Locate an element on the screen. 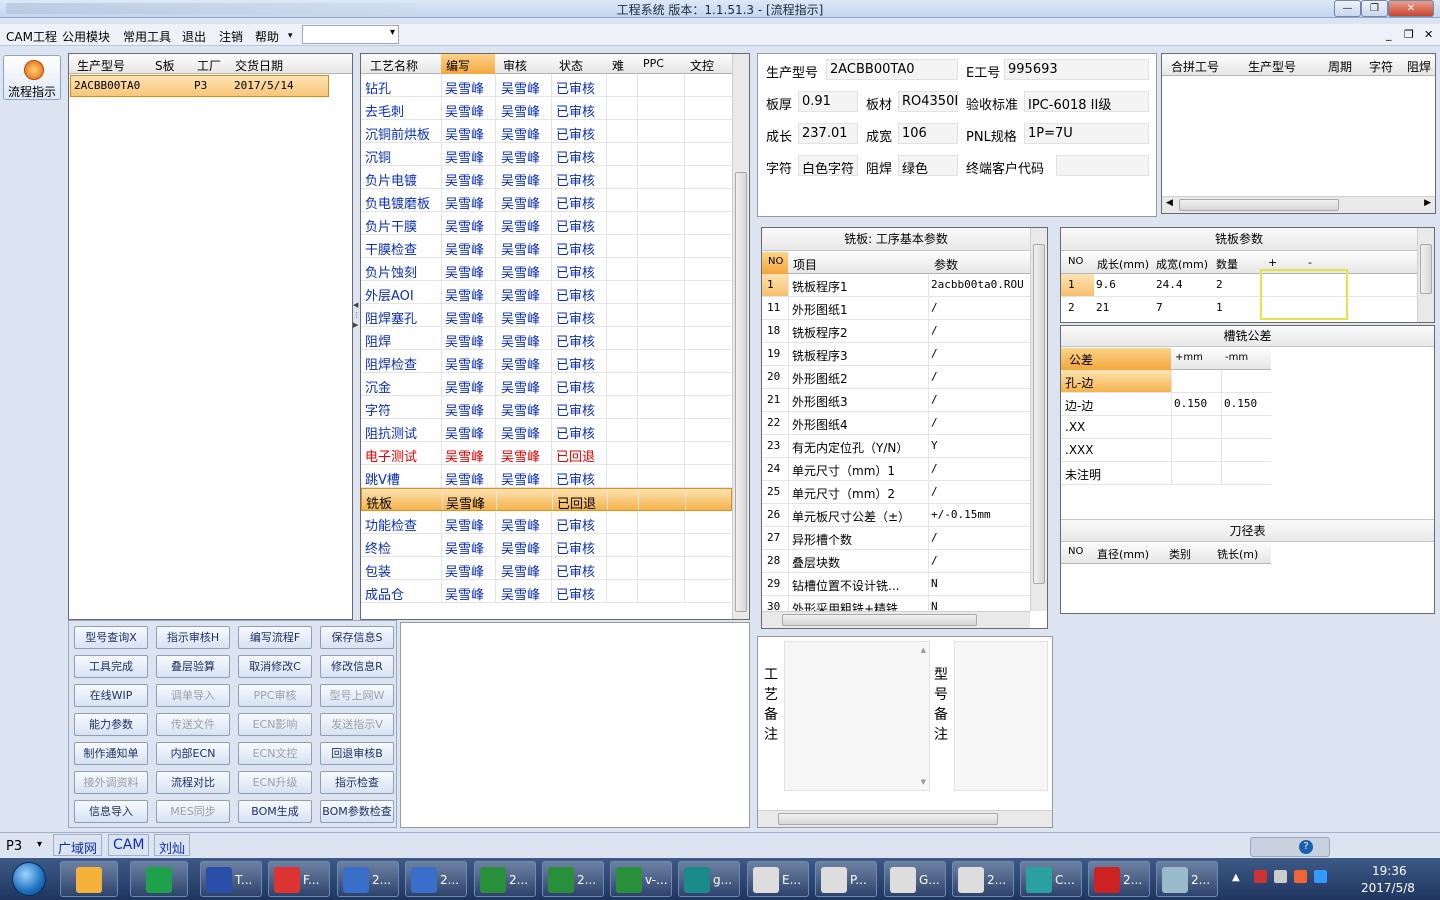 This screenshot has height=900, width=1440. action-button: 接外调资料 is located at coordinates (111, 782).